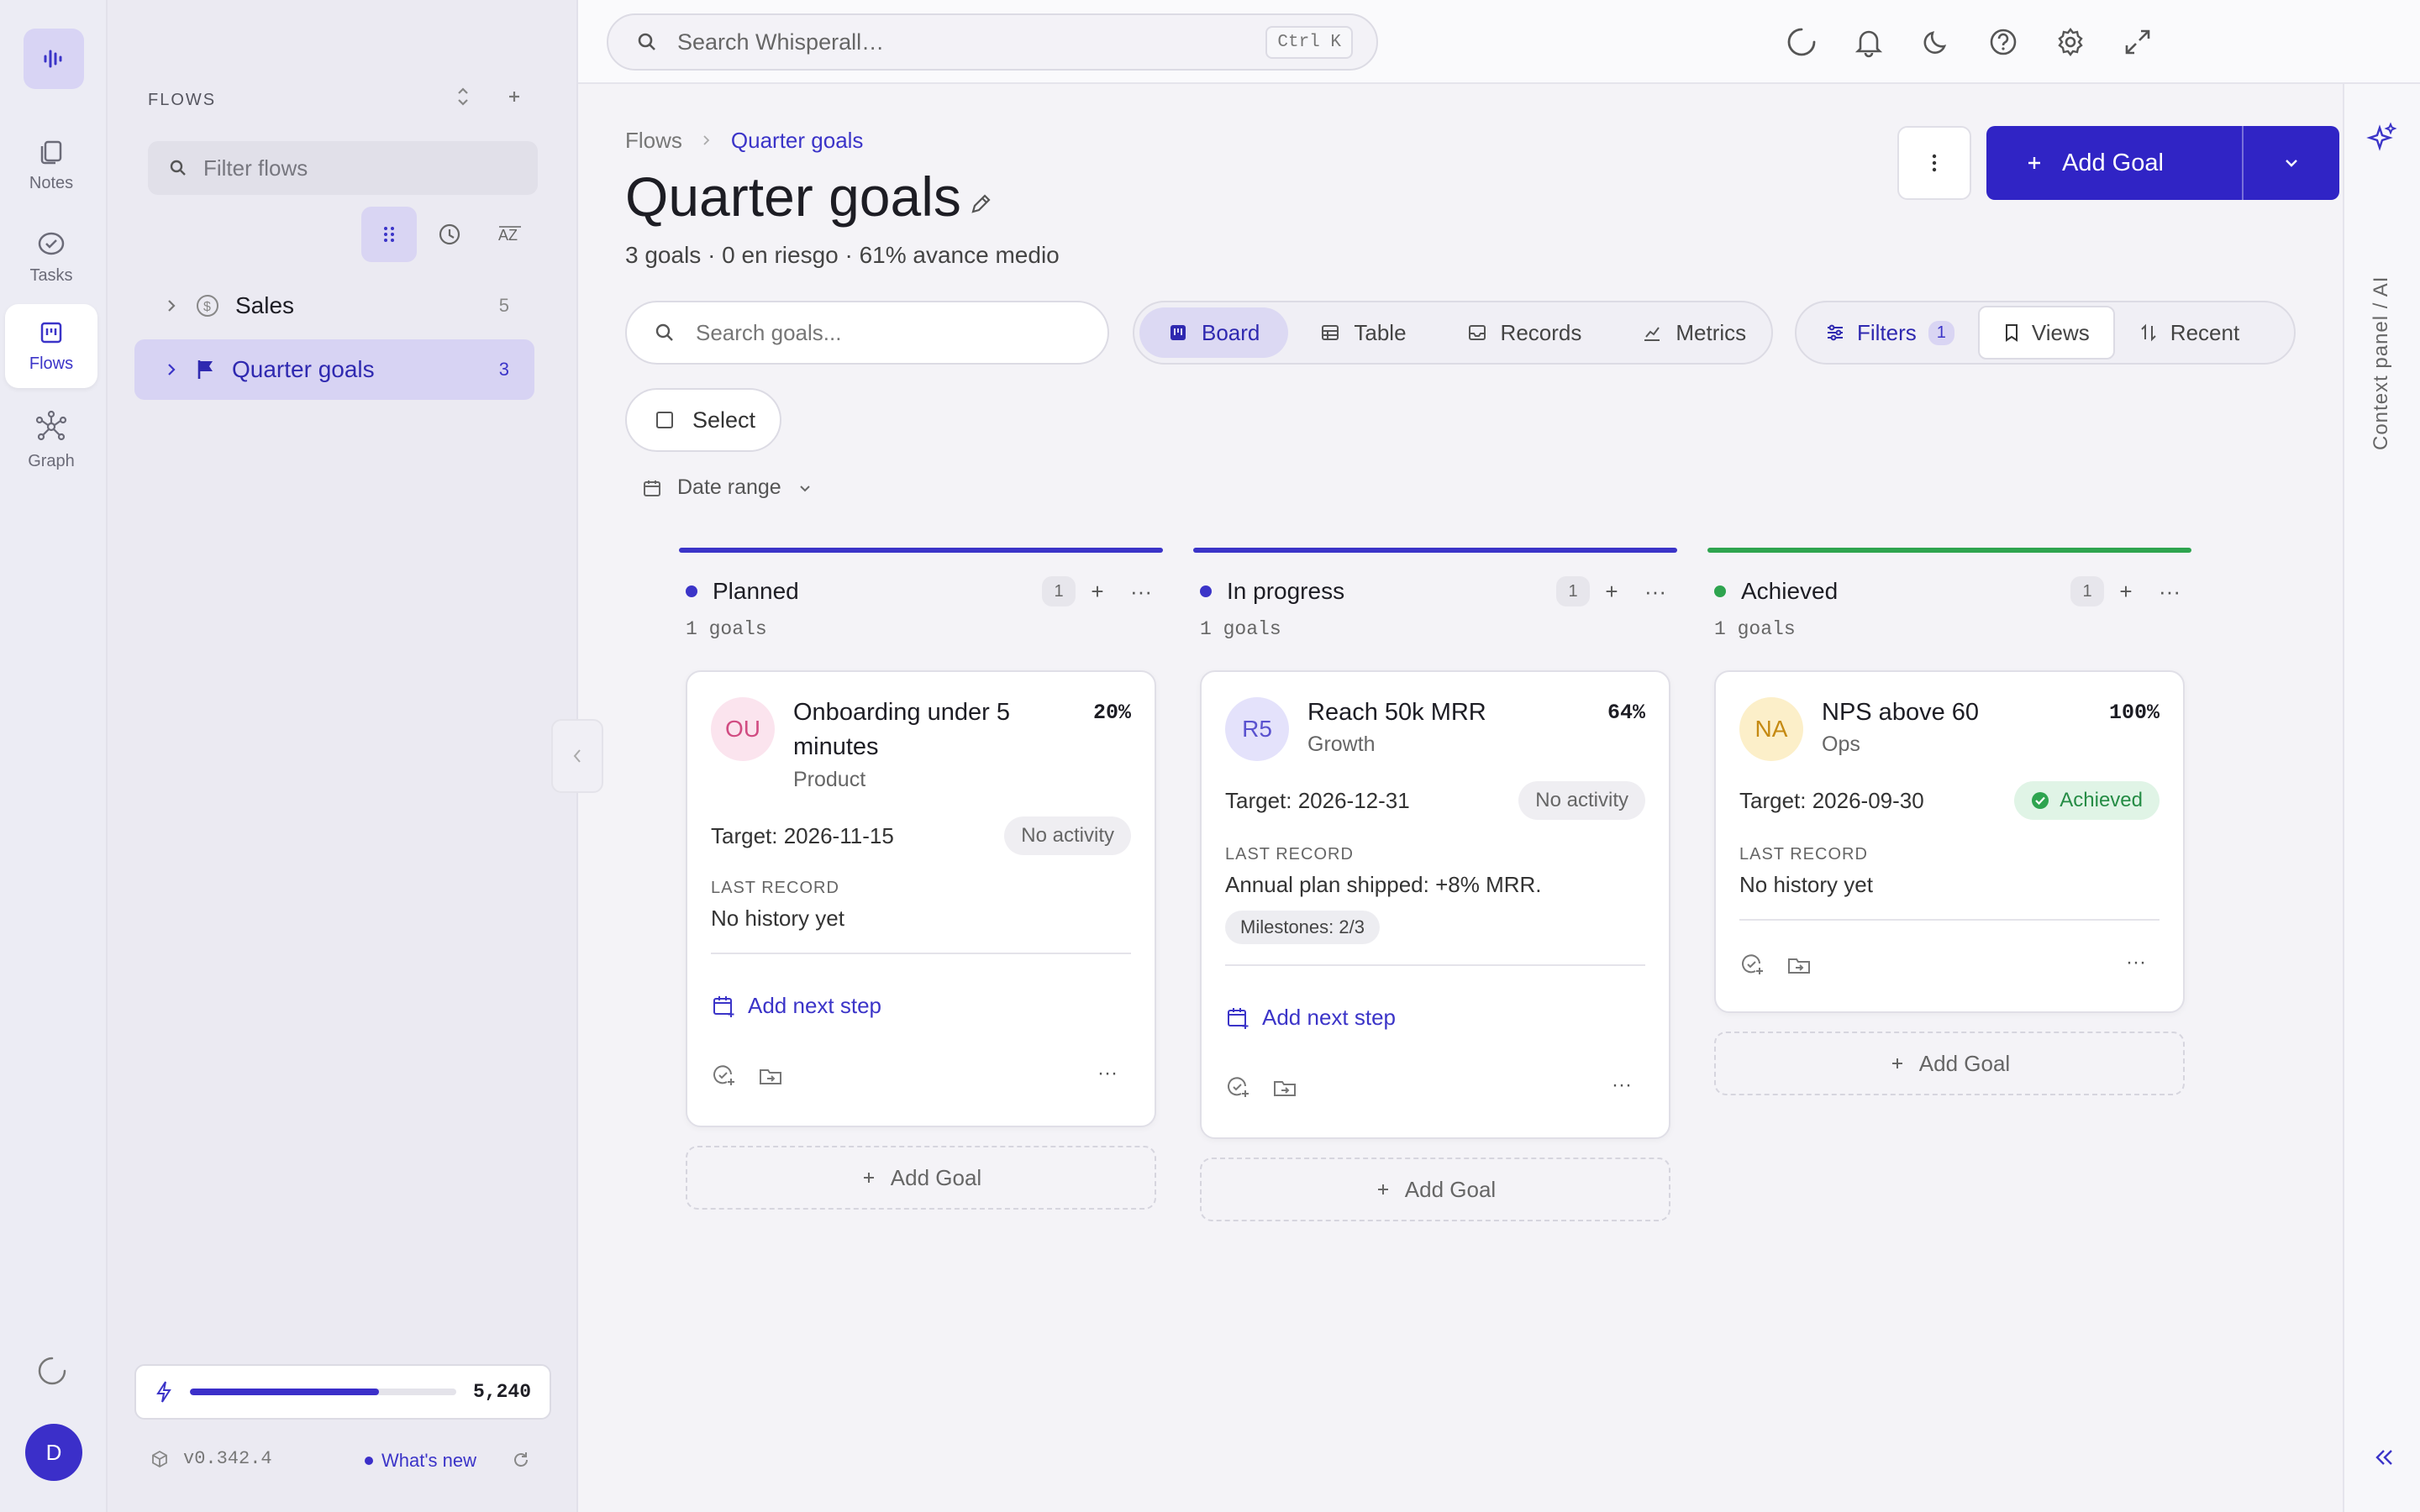  I want to click on chevron-right-icon, so click(172, 306).